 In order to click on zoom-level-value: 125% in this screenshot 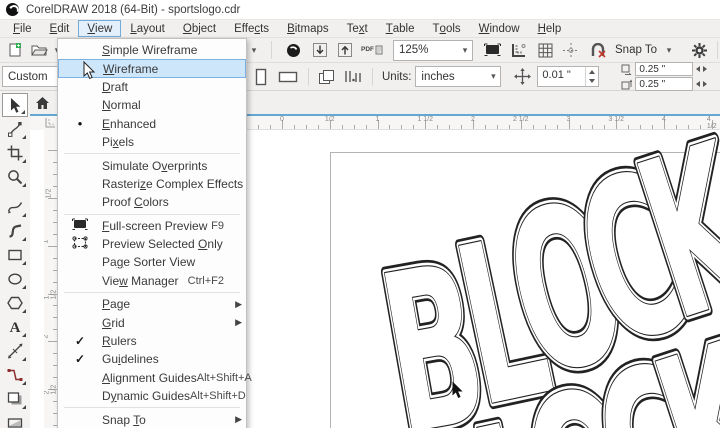, I will do `click(414, 50)`.